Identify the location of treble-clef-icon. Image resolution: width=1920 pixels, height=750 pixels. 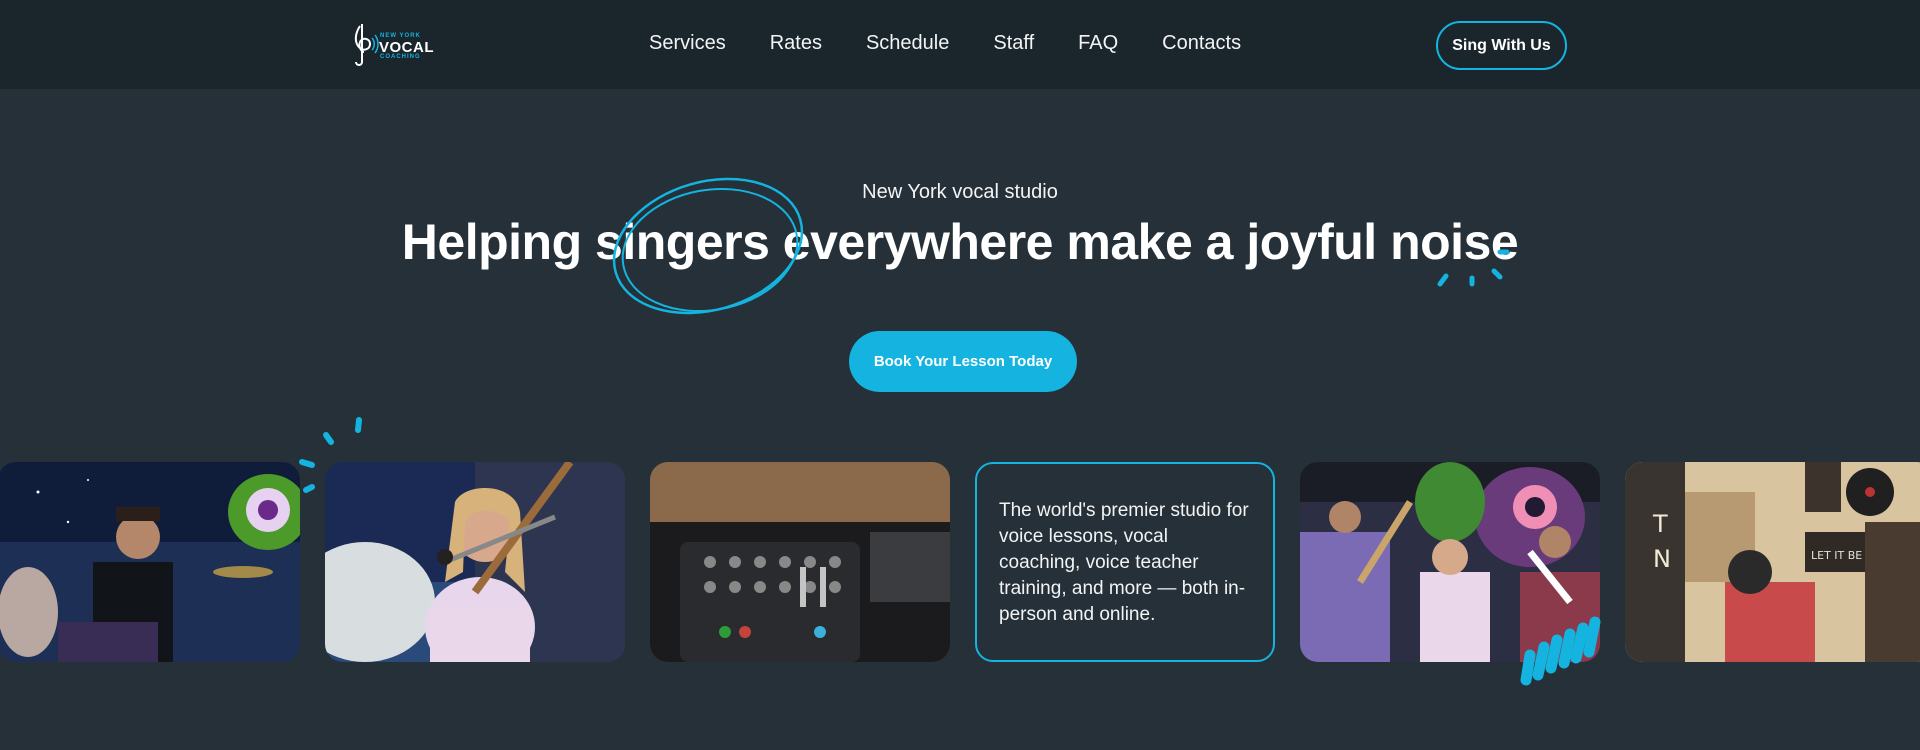
(366, 45).